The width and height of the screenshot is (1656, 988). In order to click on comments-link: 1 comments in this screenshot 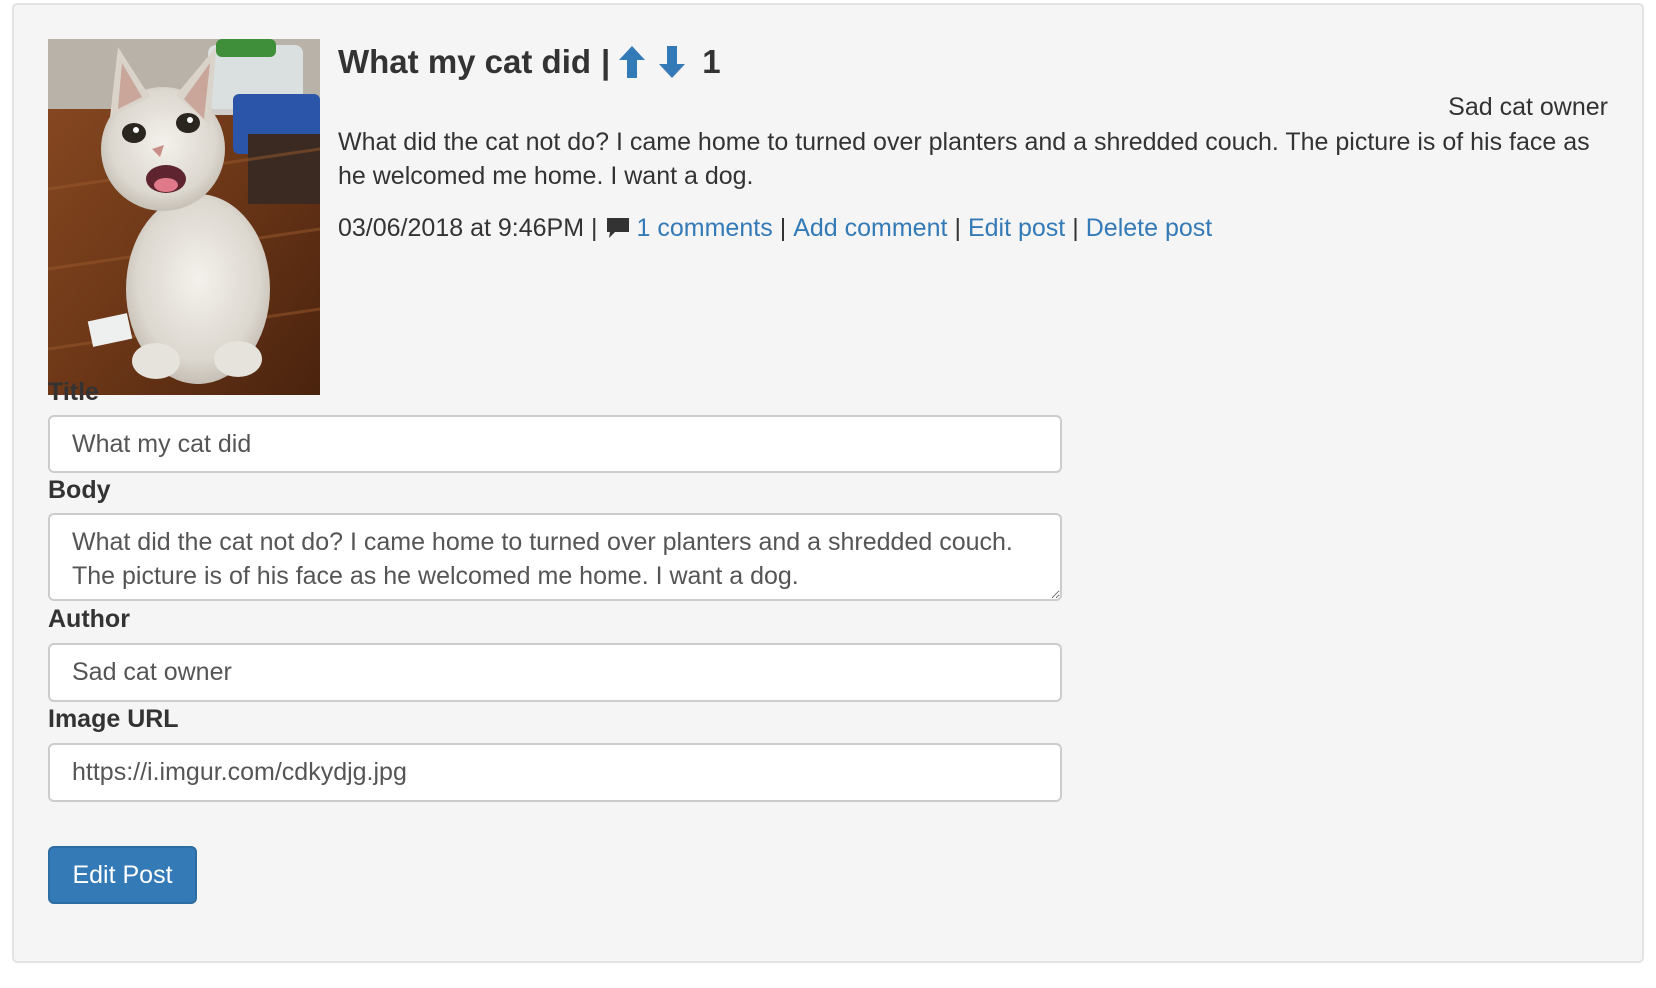, I will do `click(705, 228)`.